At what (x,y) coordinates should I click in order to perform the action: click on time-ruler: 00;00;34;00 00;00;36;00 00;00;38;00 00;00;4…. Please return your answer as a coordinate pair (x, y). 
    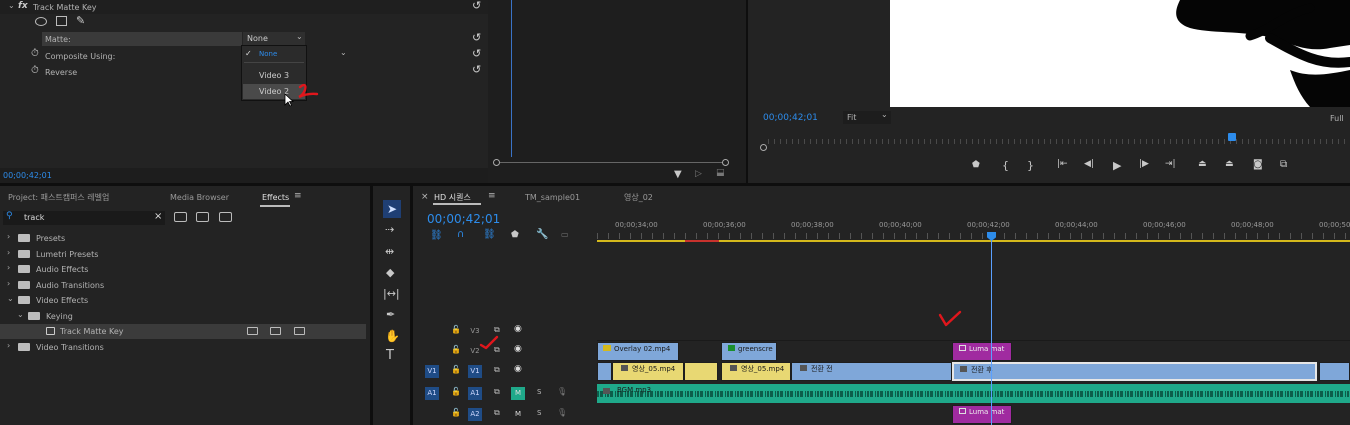
    Looking at the image, I should click on (973, 229).